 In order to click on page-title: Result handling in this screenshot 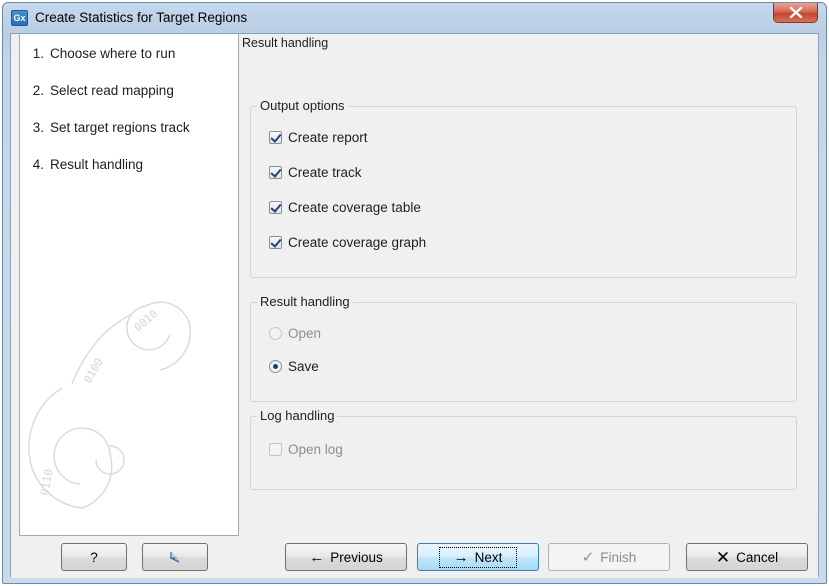, I will do `click(285, 43)`.